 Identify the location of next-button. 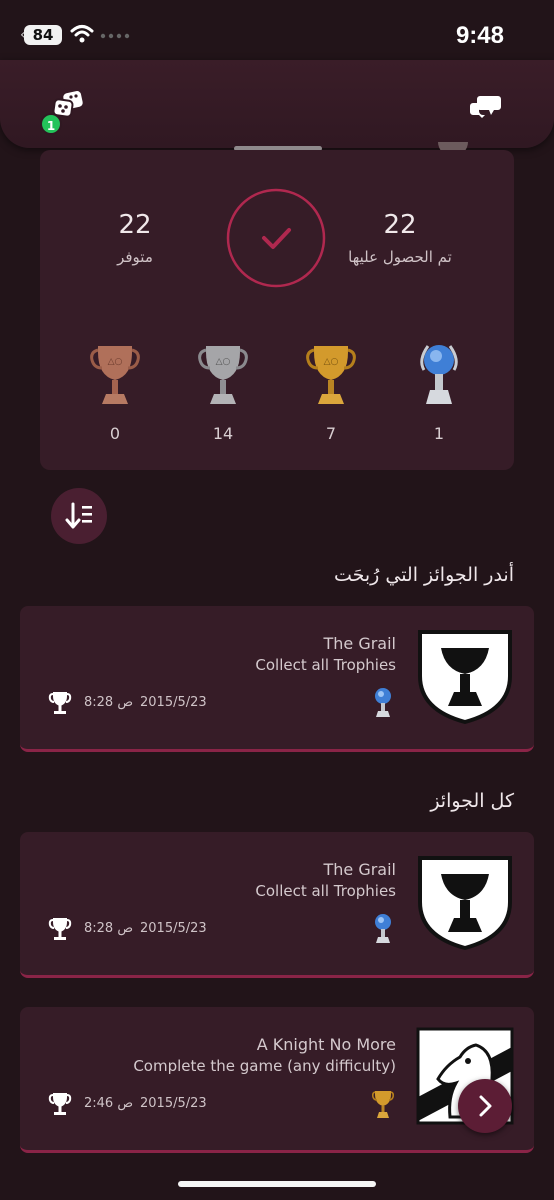
(485, 1106).